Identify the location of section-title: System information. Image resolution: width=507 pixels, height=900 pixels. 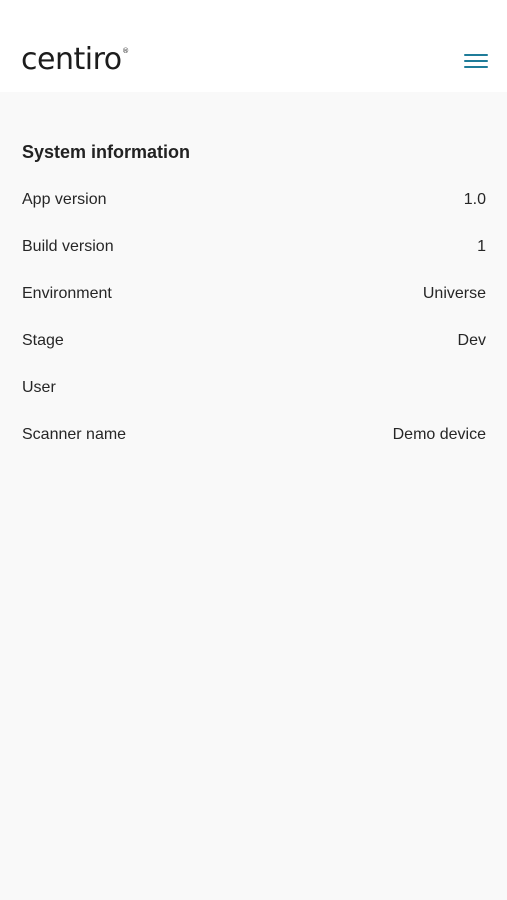
(106, 152).